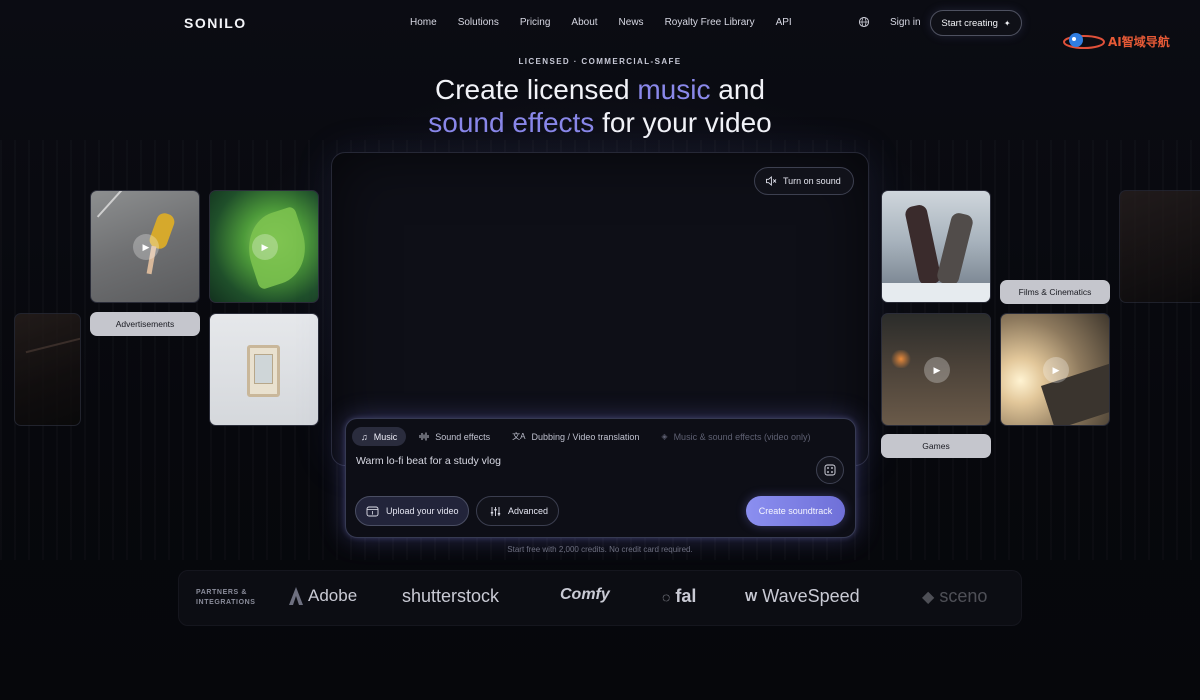  Describe the element at coordinates (963, 596) in the screenshot. I see `partner-name: sceno` at that location.